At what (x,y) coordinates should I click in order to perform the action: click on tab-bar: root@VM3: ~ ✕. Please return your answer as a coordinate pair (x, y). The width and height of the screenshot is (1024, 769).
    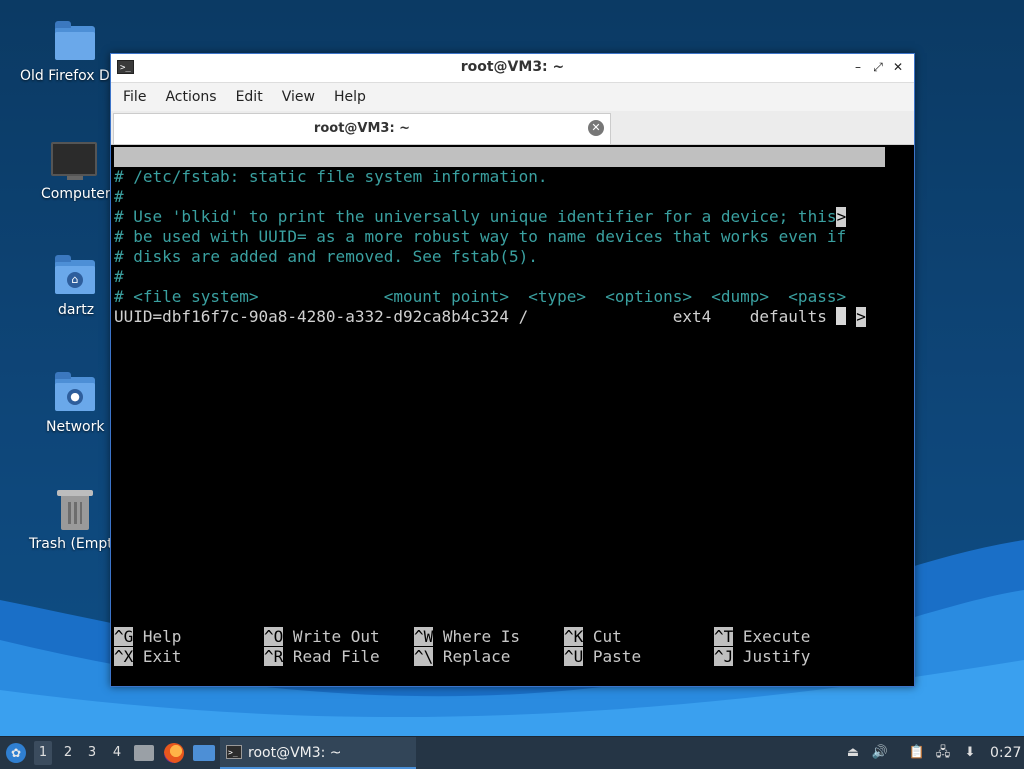
    Looking at the image, I should click on (512, 128).